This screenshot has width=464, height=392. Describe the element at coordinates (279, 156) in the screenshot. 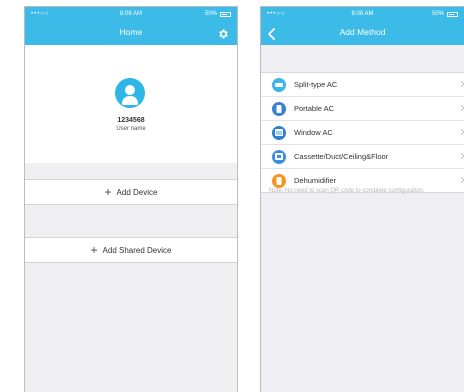

I see `cassette-ac-icon` at that location.